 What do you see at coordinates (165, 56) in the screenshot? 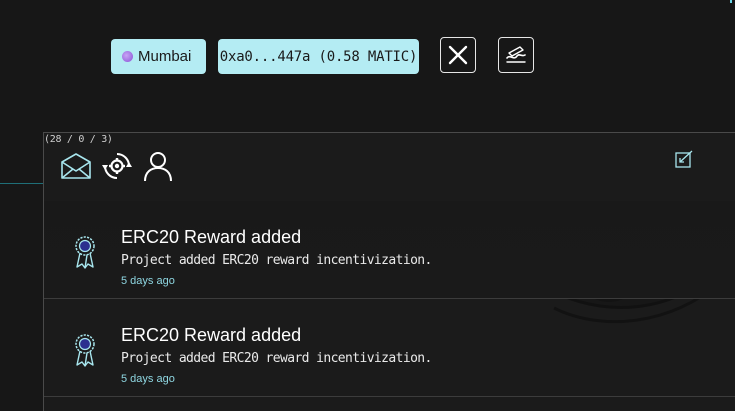
I see `network-label: Mumbai` at bounding box center [165, 56].